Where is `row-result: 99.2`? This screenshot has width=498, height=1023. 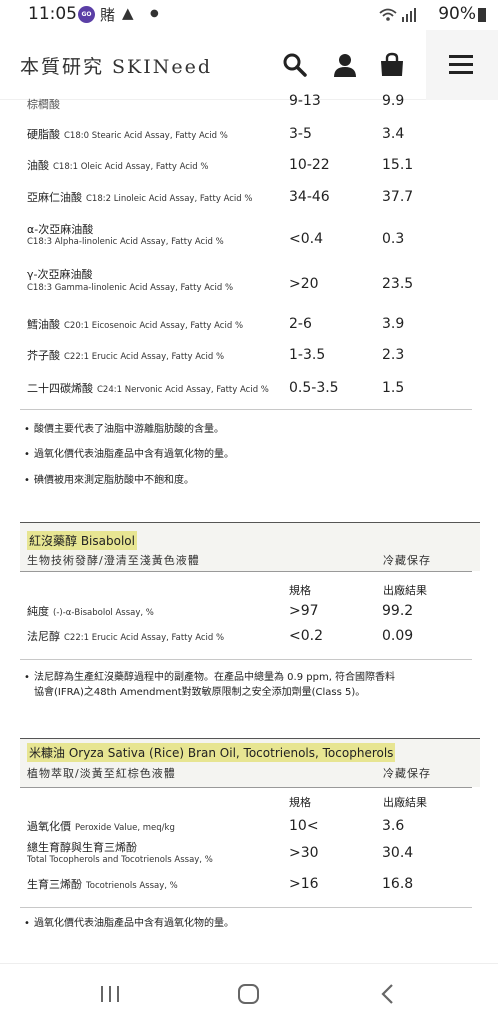 row-result: 99.2 is located at coordinates (398, 611).